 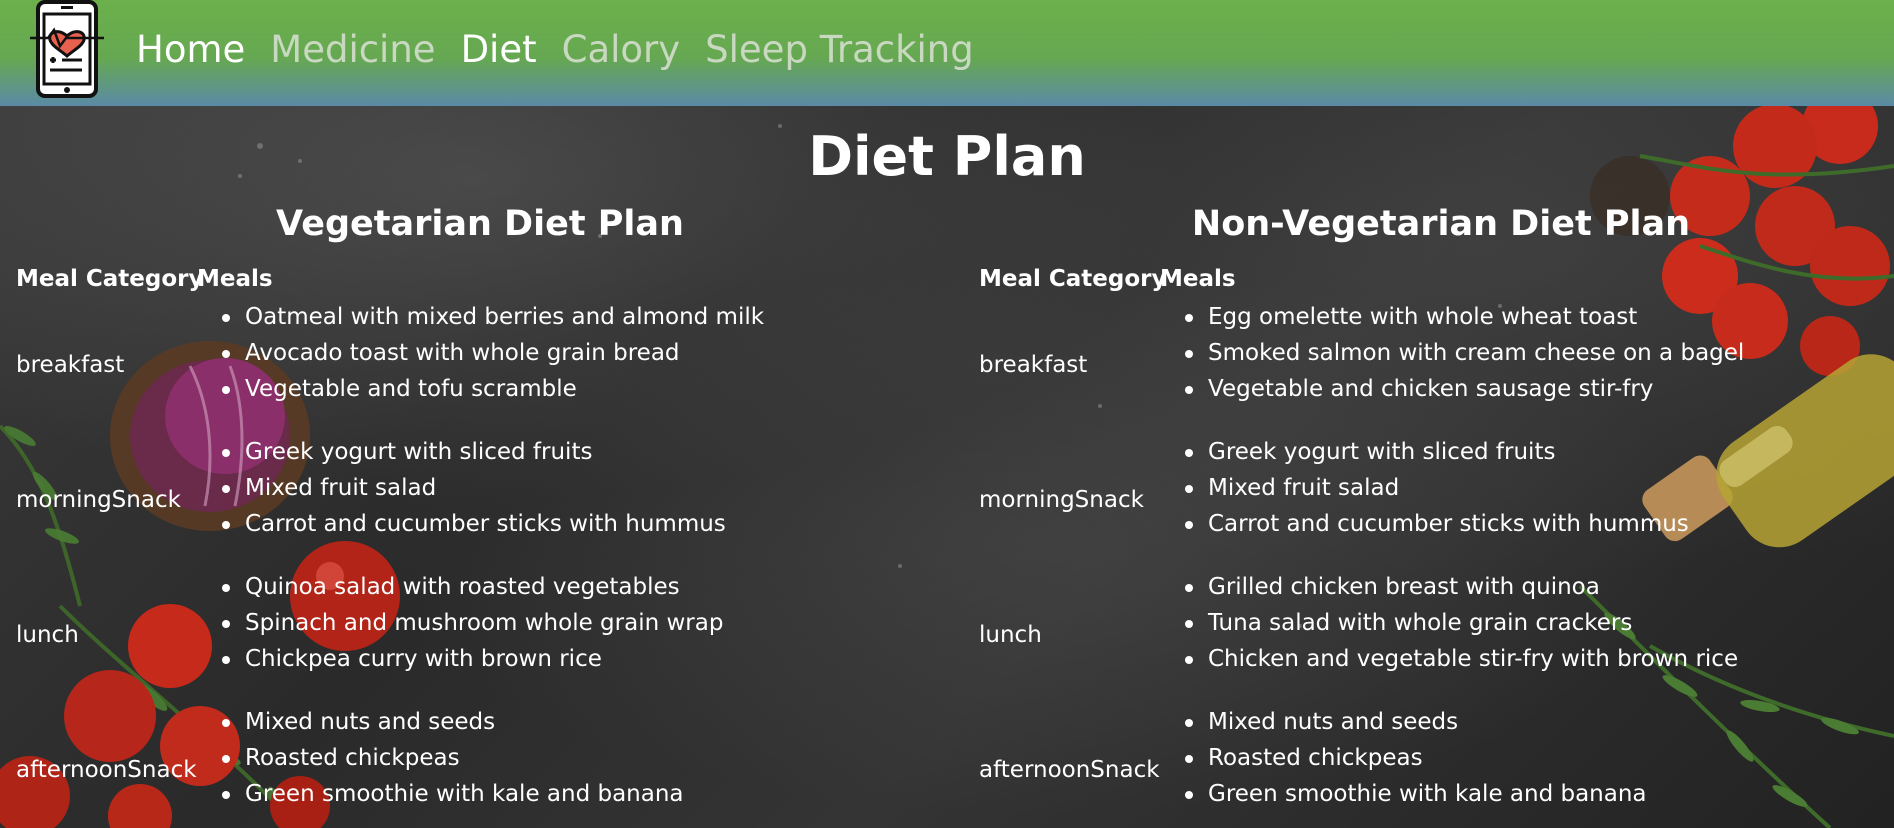 What do you see at coordinates (1441, 224) in the screenshot?
I see `non-vegetarian-section-title: Non-Vegetarian Diet Plan` at bounding box center [1441, 224].